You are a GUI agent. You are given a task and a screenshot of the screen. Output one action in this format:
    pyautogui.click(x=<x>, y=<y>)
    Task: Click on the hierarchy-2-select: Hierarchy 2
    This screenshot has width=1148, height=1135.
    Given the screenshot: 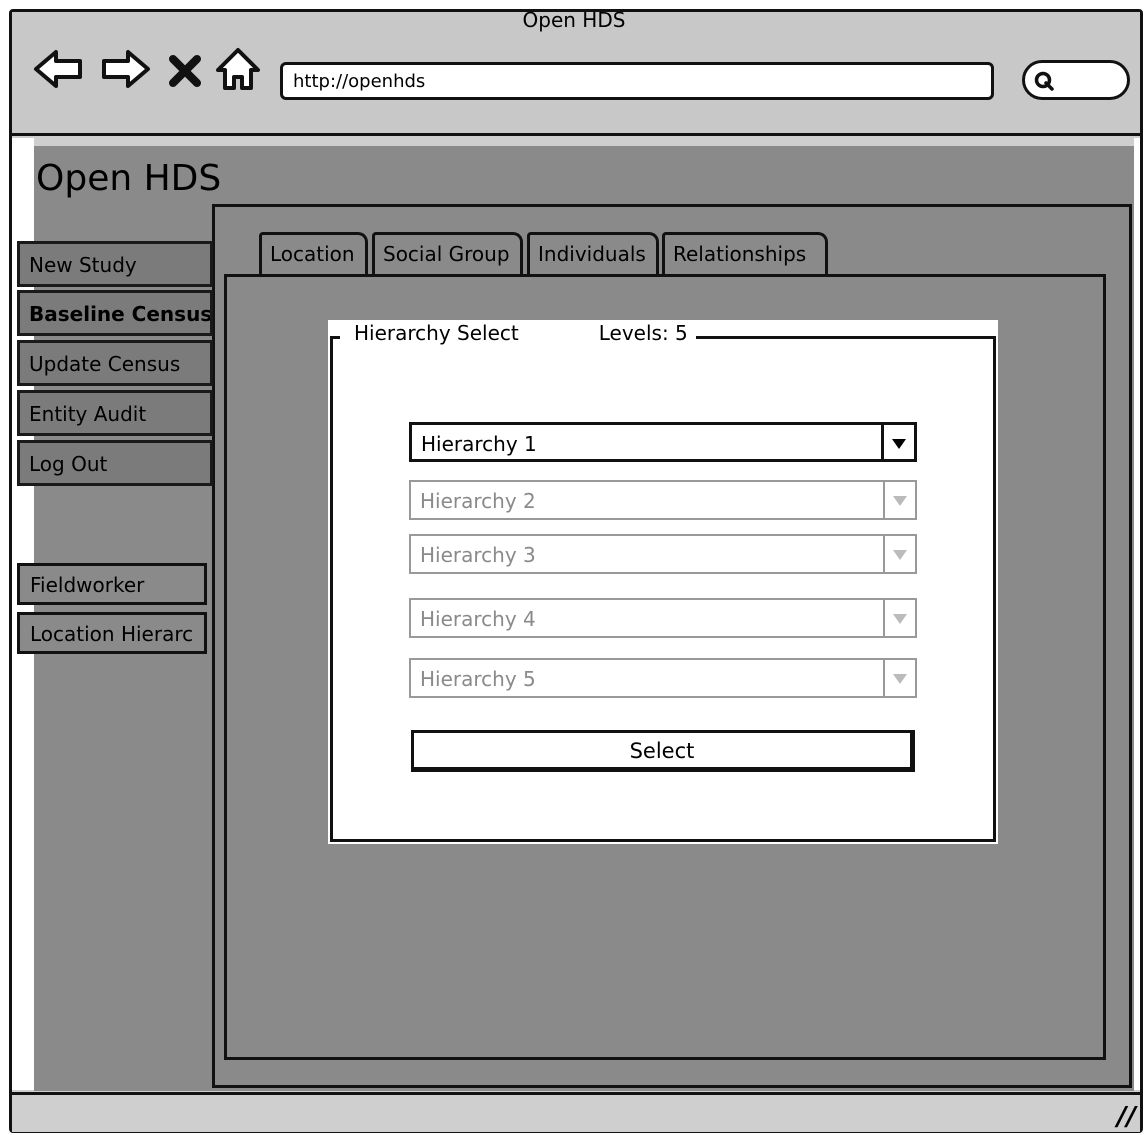 What is the action you would take?
    pyautogui.click(x=663, y=500)
    